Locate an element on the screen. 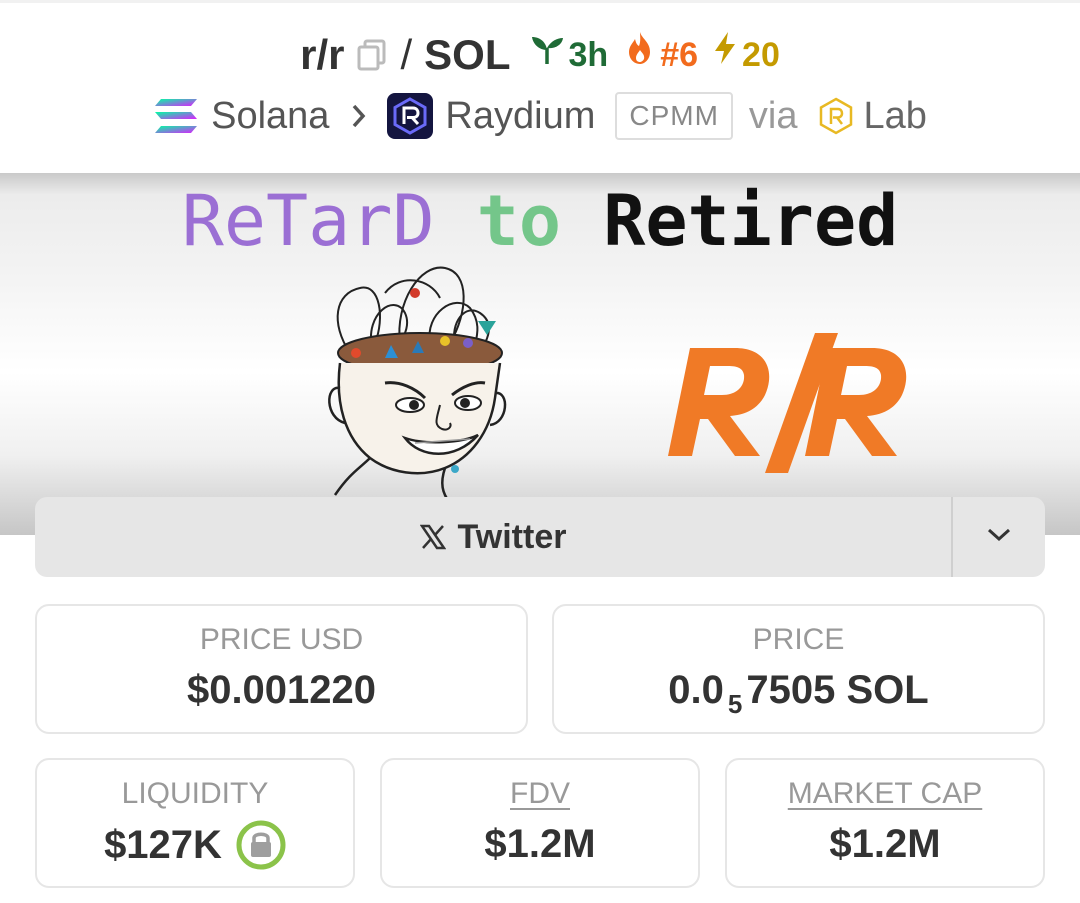  price-usd-value: $0.001220 is located at coordinates (281, 690).